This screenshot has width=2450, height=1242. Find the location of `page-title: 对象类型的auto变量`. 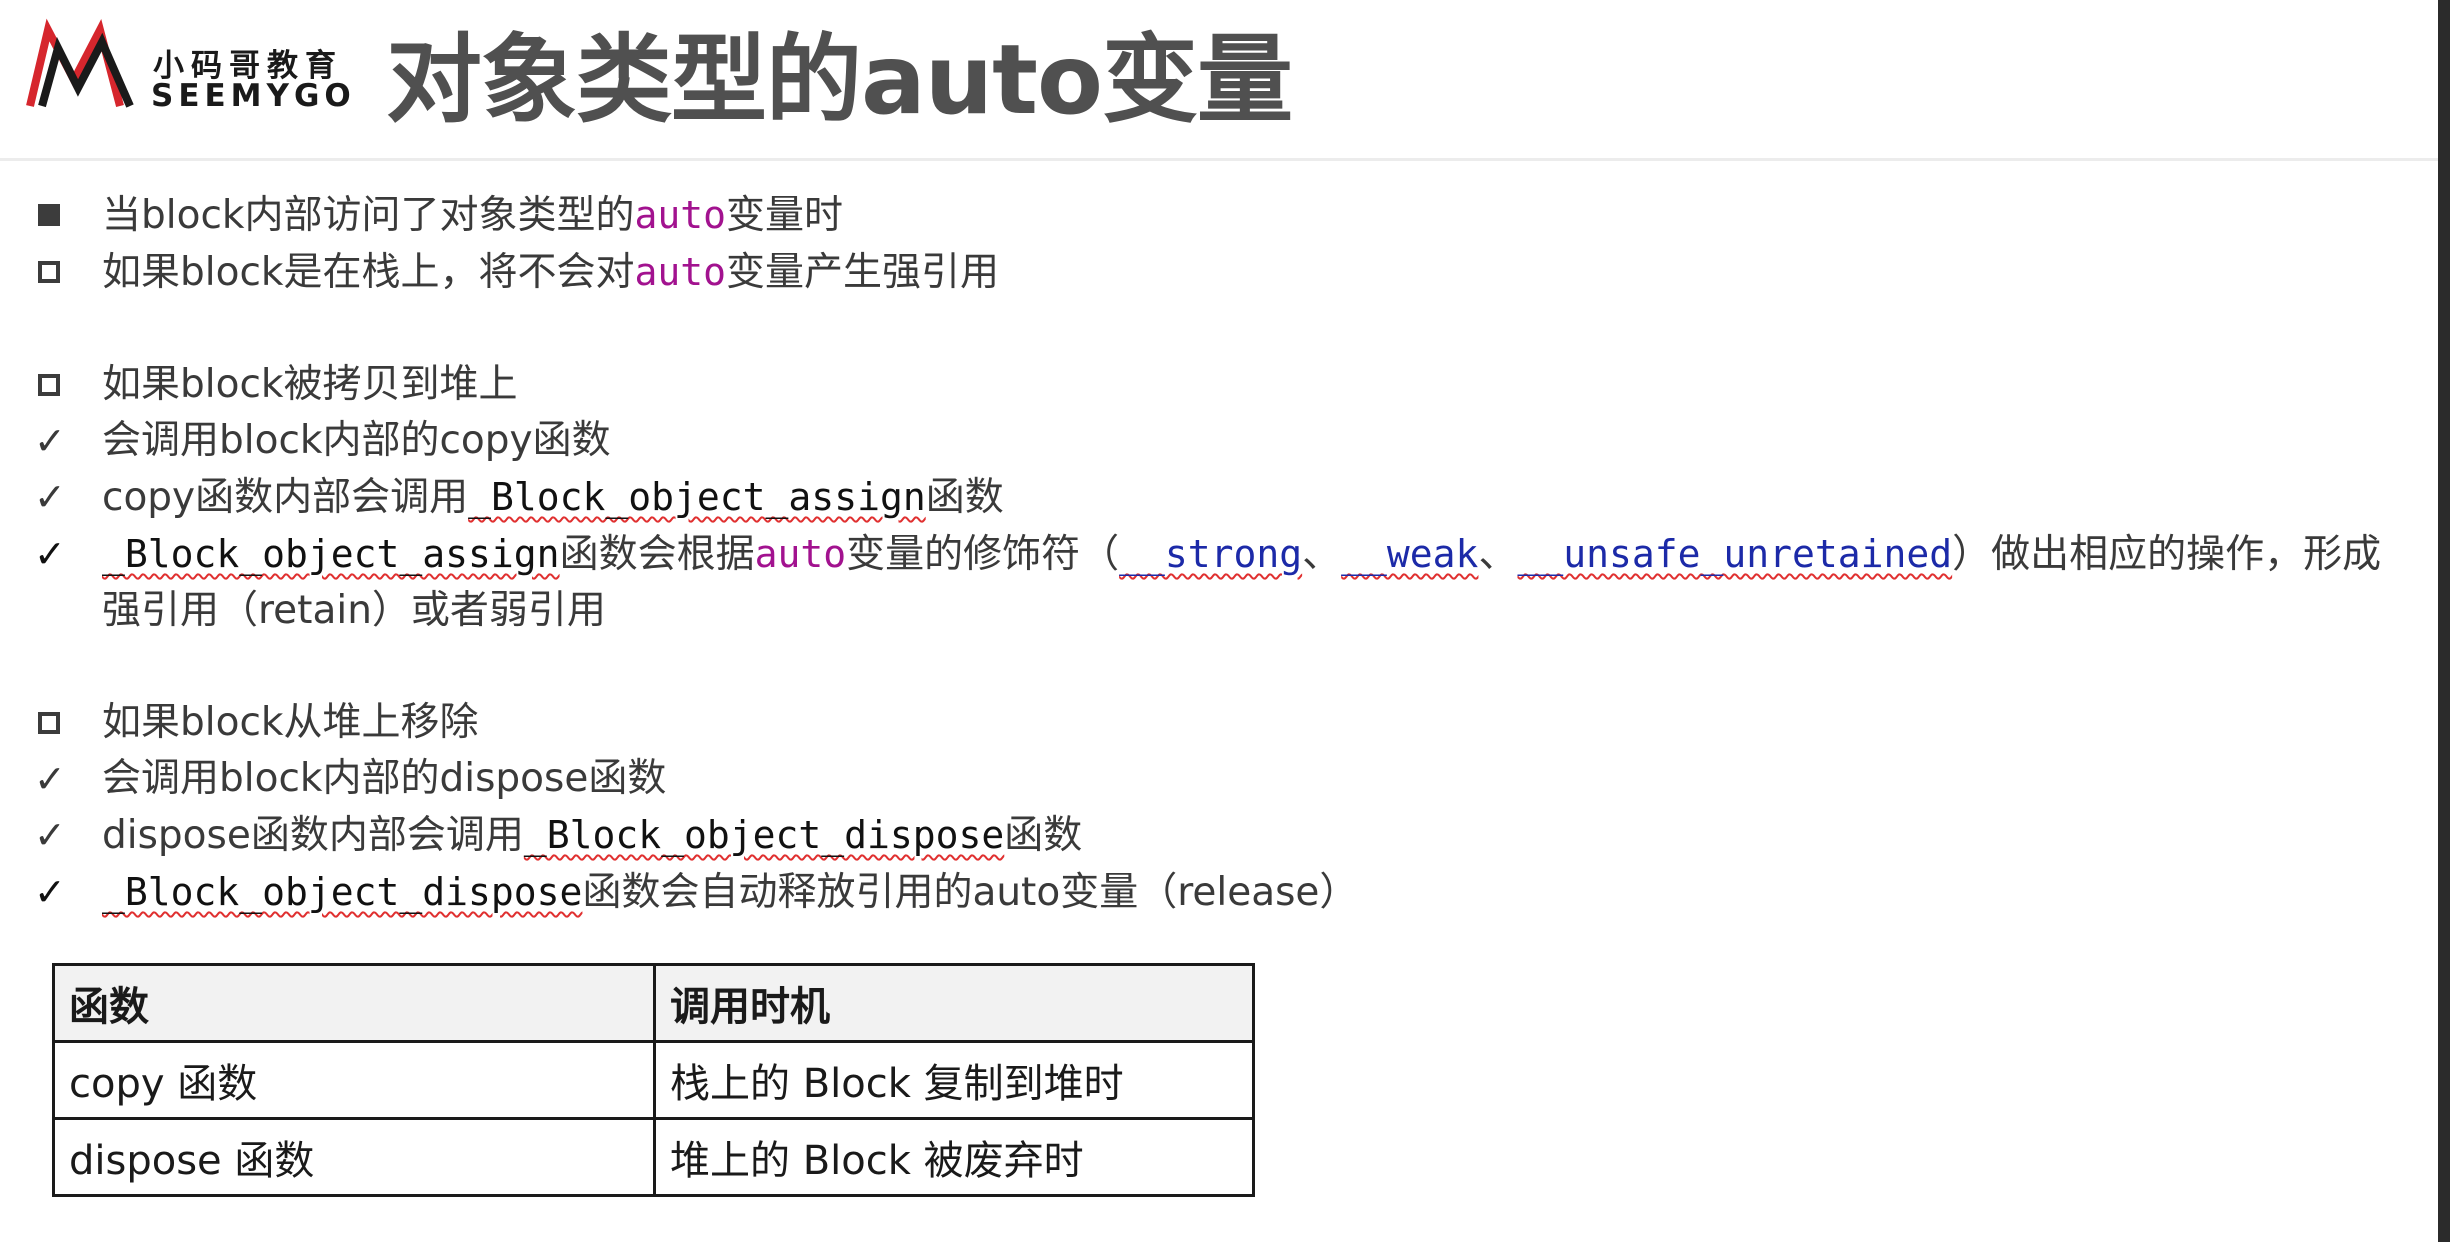

page-title: 对象类型的auto变量 is located at coordinates (839, 80).